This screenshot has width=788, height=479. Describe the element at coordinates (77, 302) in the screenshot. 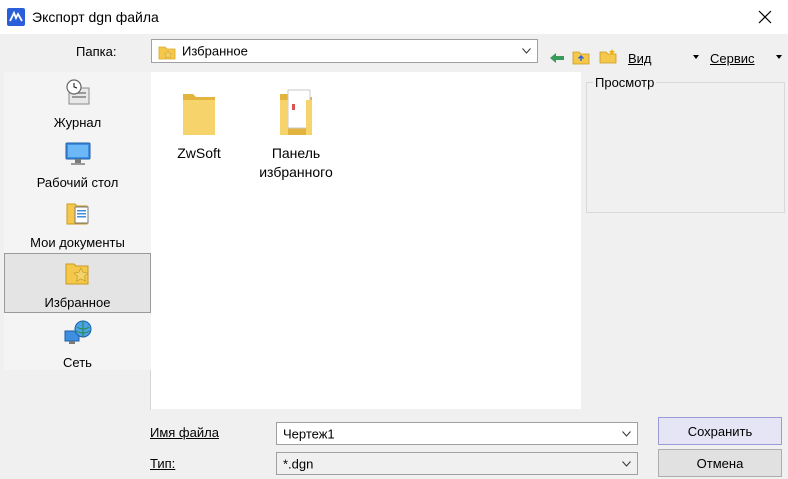

I see `place-favorites-label: Избранное` at that location.